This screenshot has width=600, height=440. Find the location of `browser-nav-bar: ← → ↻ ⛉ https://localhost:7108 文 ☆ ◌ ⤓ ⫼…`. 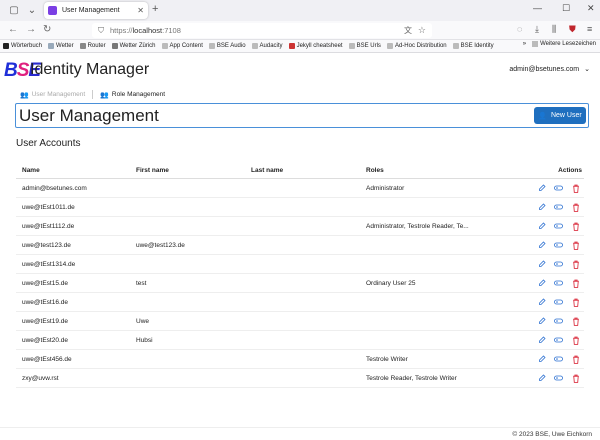

browser-nav-bar: ← → ↻ ⛉ https://localhost:7108 文 ☆ ◌ ⤓ ⫼… is located at coordinates (300, 30).